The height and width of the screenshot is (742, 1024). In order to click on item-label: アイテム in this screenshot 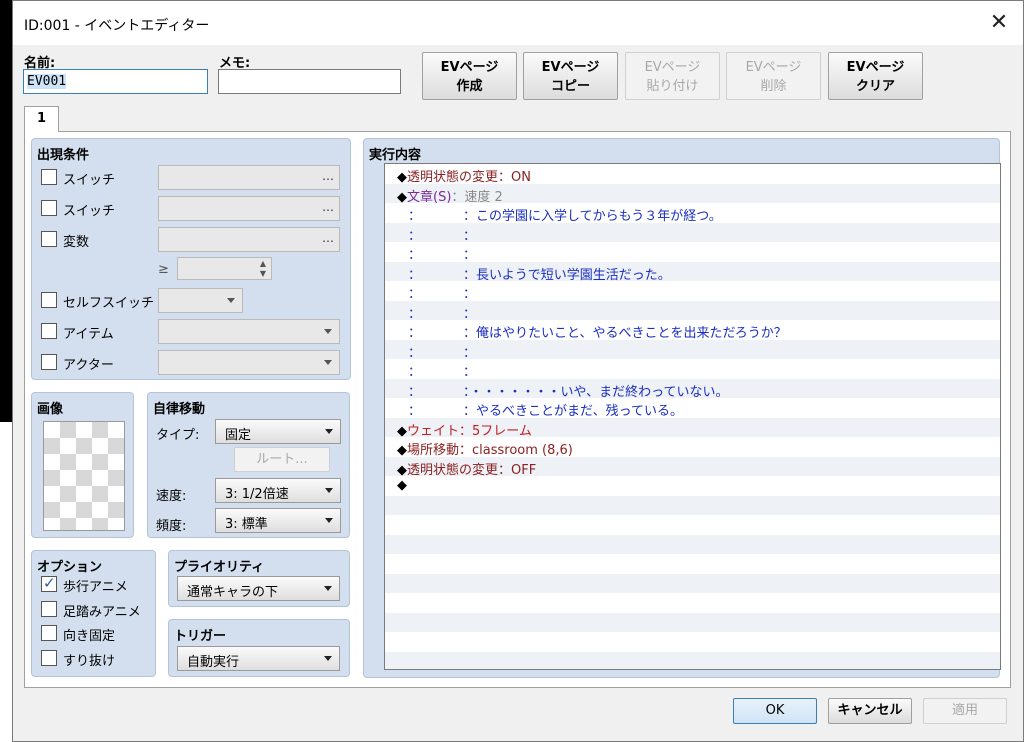, I will do `click(88, 334)`.